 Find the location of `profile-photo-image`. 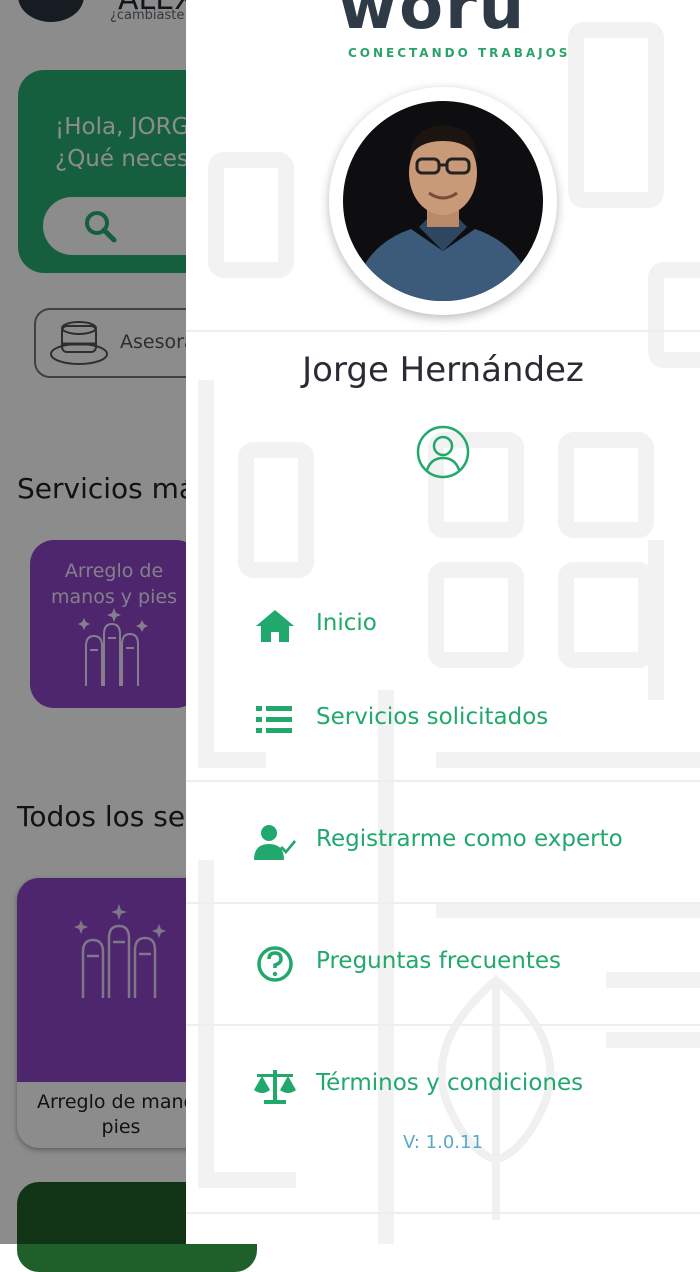

profile-photo-image is located at coordinates (443, 201).